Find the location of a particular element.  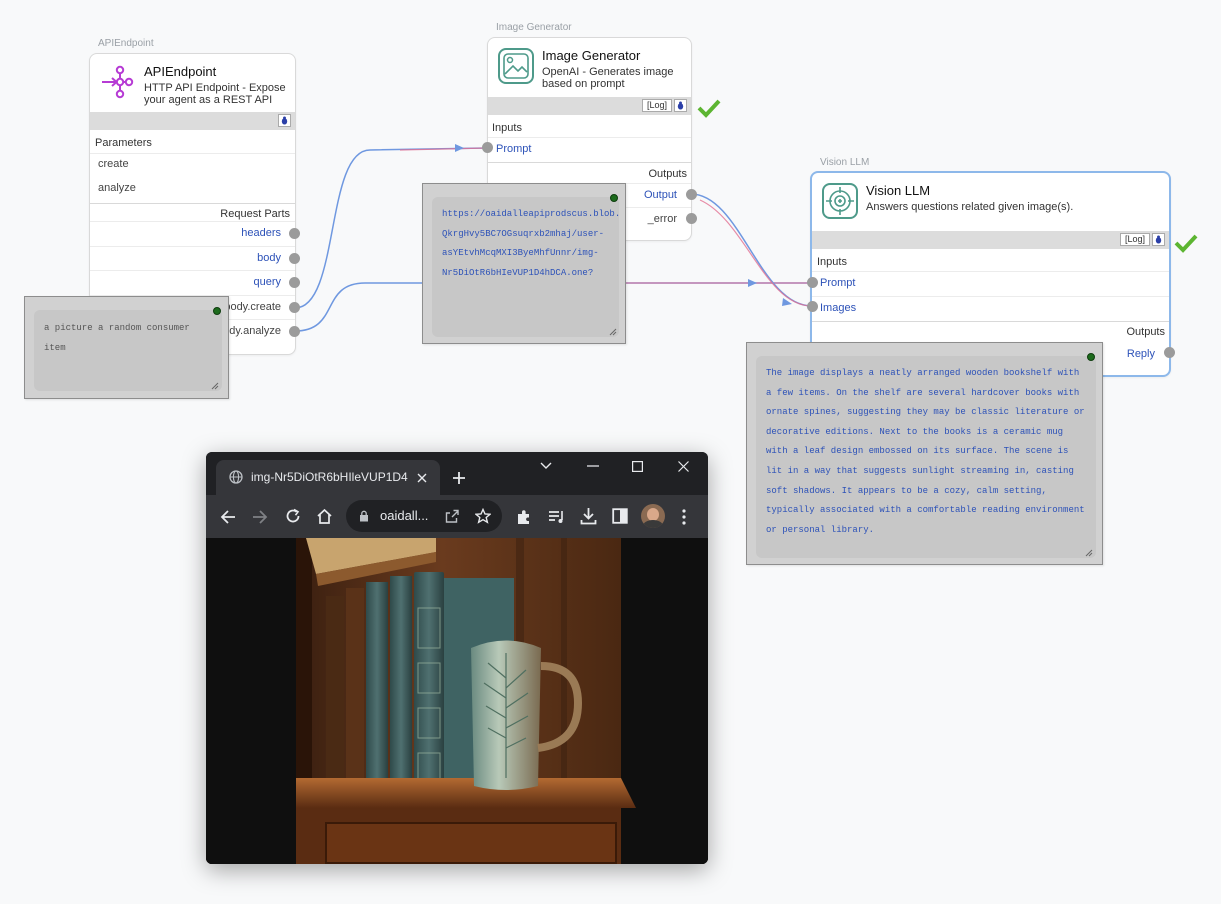

close-window-icon is located at coordinates (683, 466).